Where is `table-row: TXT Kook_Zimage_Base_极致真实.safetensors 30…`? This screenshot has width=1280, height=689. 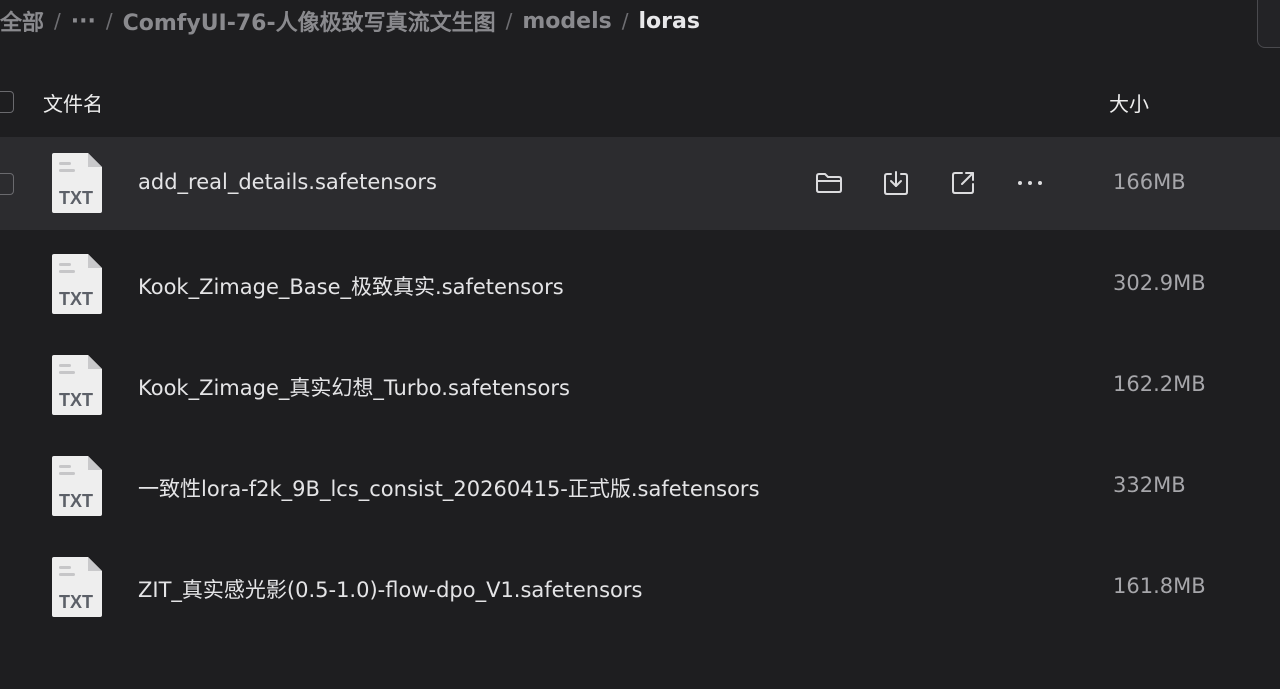 table-row: TXT Kook_Zimage_Base_极致真实.safetensors 30… is located at coordinates (640, 284).